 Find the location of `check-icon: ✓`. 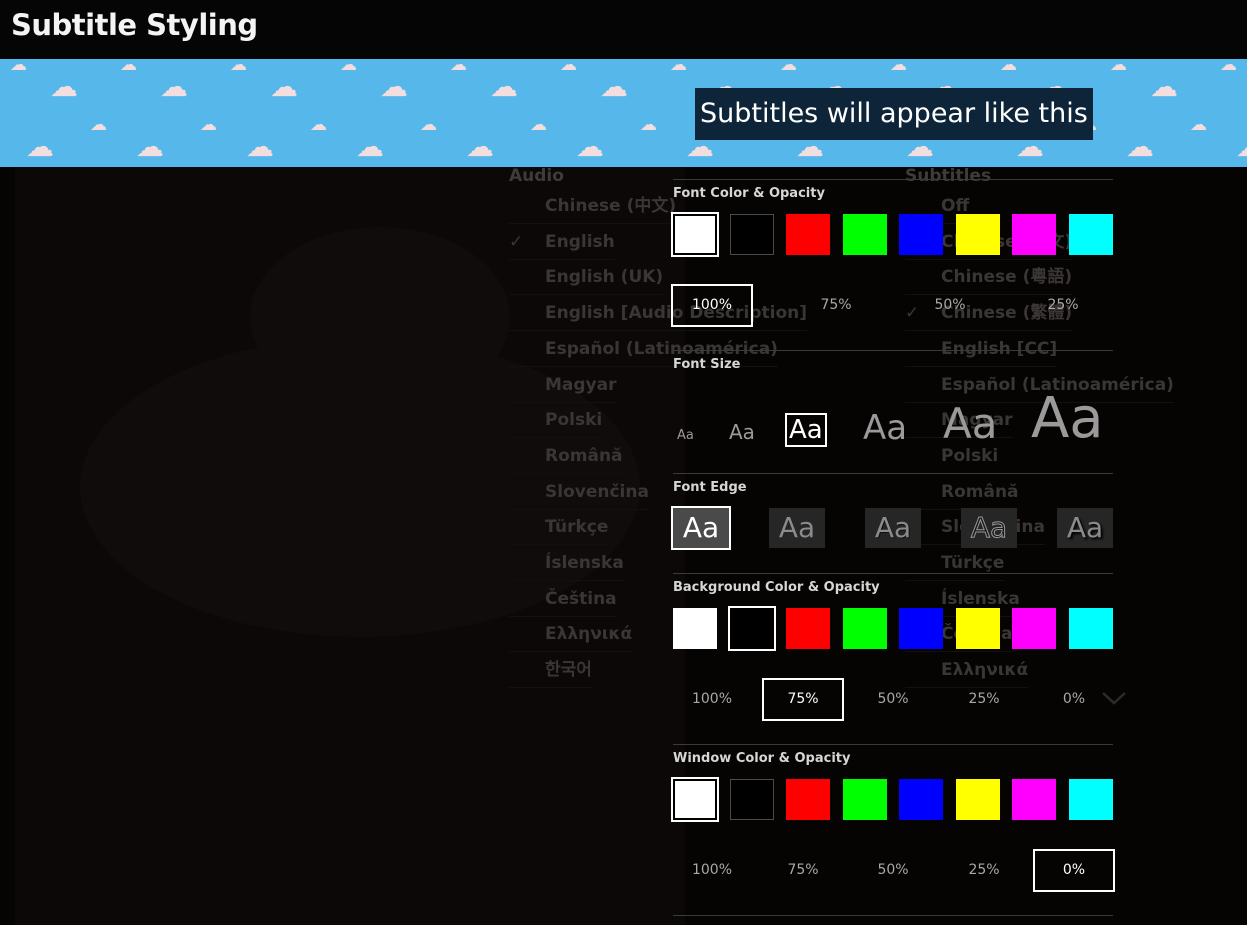

check-icon: ✓ is located at coordinates (516, 241).